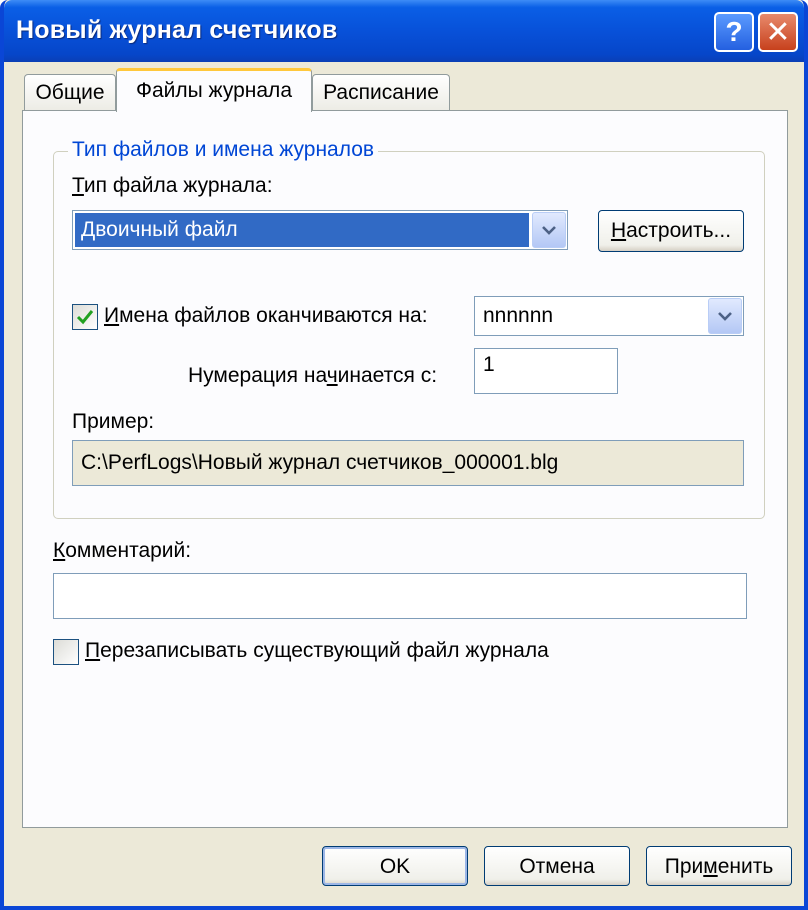 Image resolution: width=808 pixels, height=910 pixels. I want to click on file-type-dropdown: Двоичный файл, so click(320, 230).